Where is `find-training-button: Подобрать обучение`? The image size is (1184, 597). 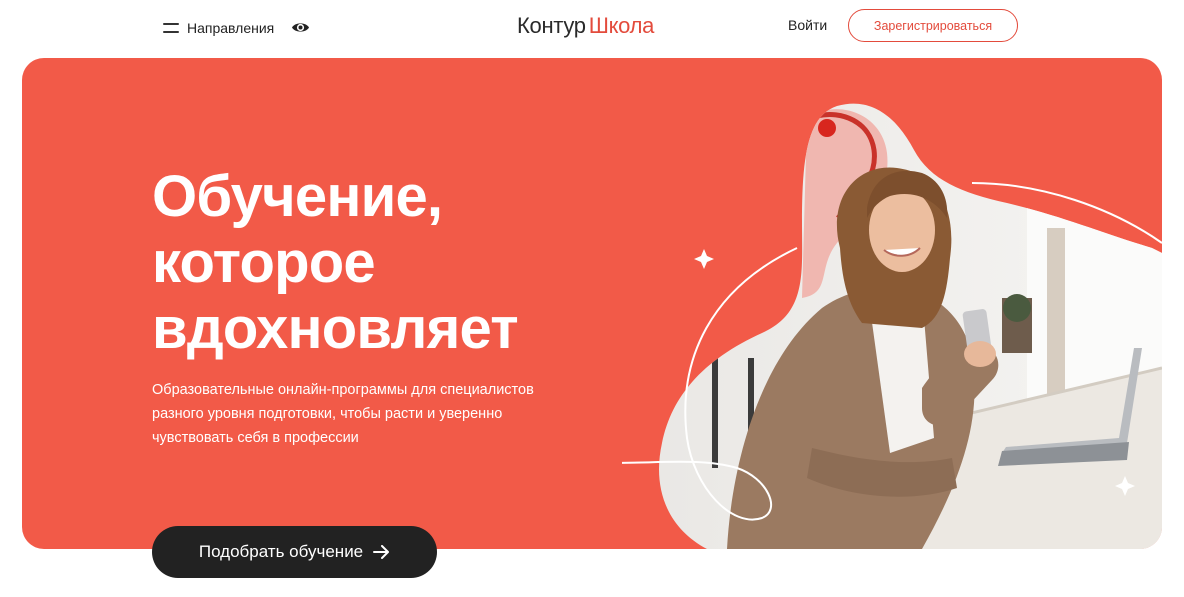
find-training-button: Подобрать обучение is located at coordinates (294, 552).